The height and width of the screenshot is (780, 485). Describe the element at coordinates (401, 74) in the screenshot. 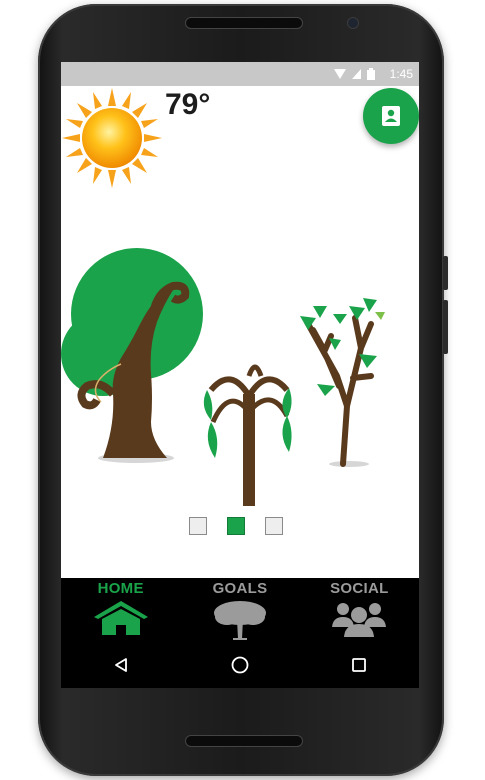

I see `status-time: 1:45` at that location.